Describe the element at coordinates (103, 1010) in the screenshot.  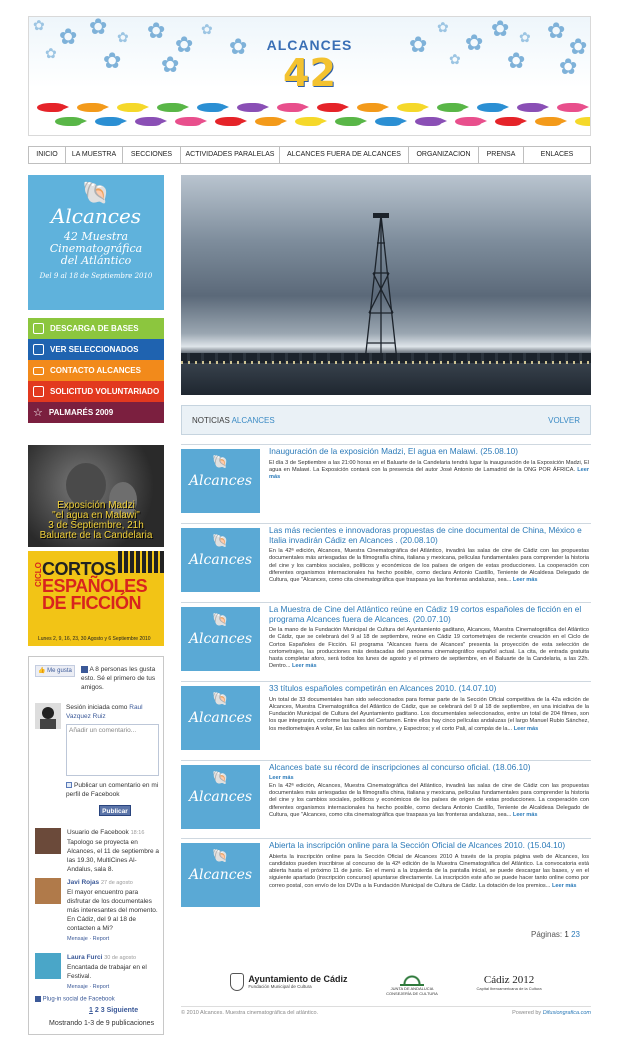
I see `comments-page-3: 3` at that location.